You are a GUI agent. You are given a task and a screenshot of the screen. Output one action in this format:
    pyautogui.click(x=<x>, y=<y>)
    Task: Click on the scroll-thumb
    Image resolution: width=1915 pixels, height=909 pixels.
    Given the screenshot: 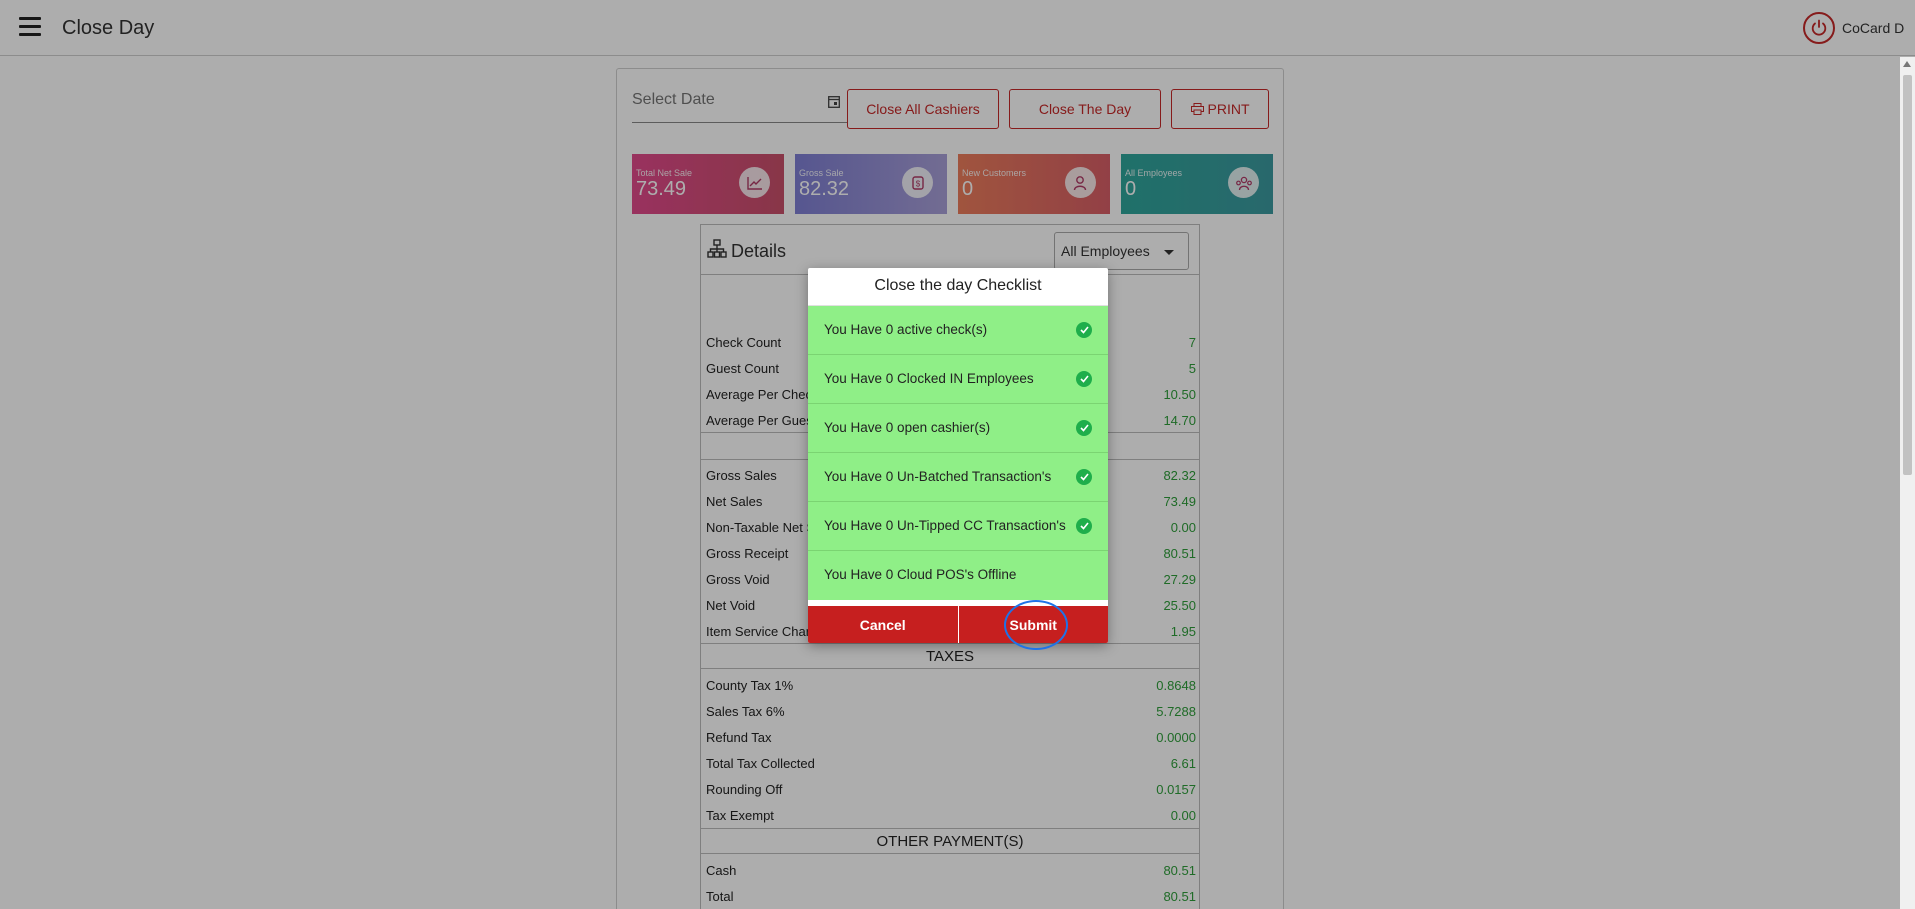 What is the action you would take?
    pyautogui.click(x=1907, y=275)
    